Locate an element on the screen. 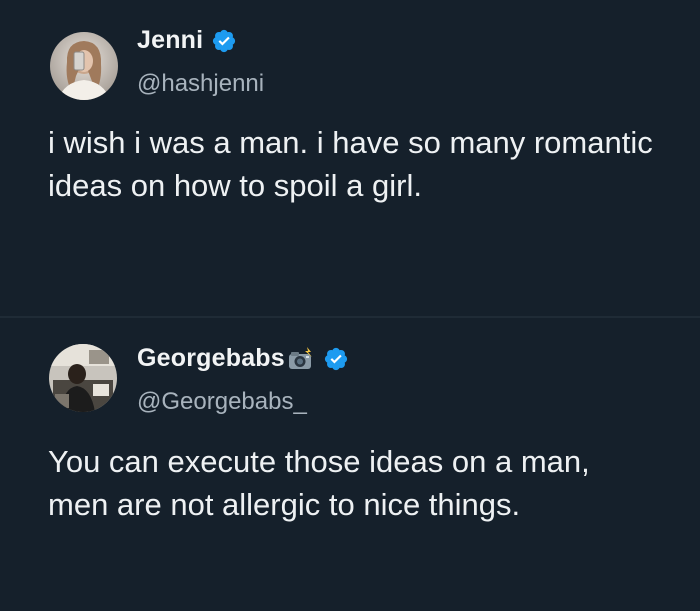 The height and width of the screenshot is (611, 700). author-name-row: Jenni is located at coordinates (187, 40).